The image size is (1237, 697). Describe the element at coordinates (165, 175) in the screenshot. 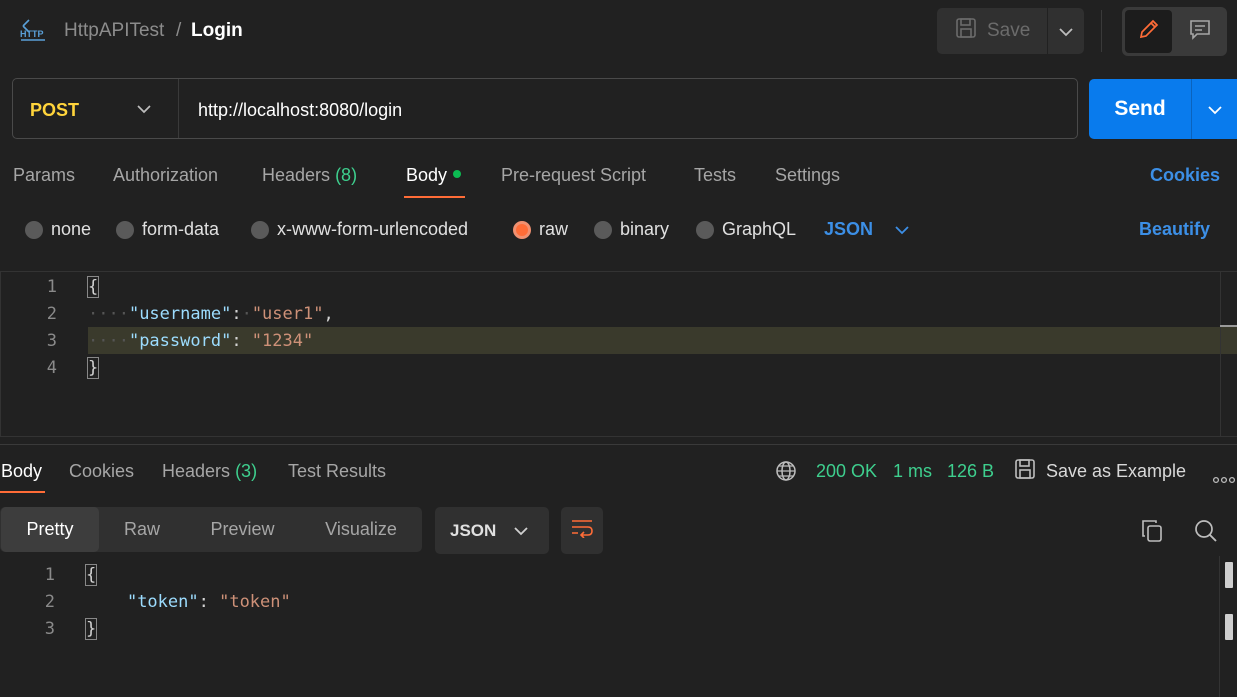

I see `tab-authorization: Authorization` at that location.